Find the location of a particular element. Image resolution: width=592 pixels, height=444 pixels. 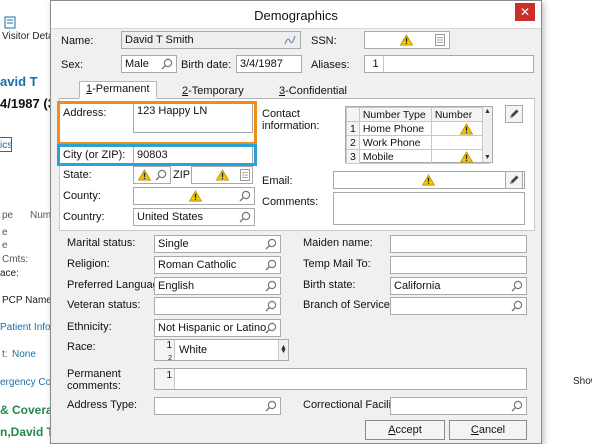

veteran-status-field is located at coordinates (217, 306).